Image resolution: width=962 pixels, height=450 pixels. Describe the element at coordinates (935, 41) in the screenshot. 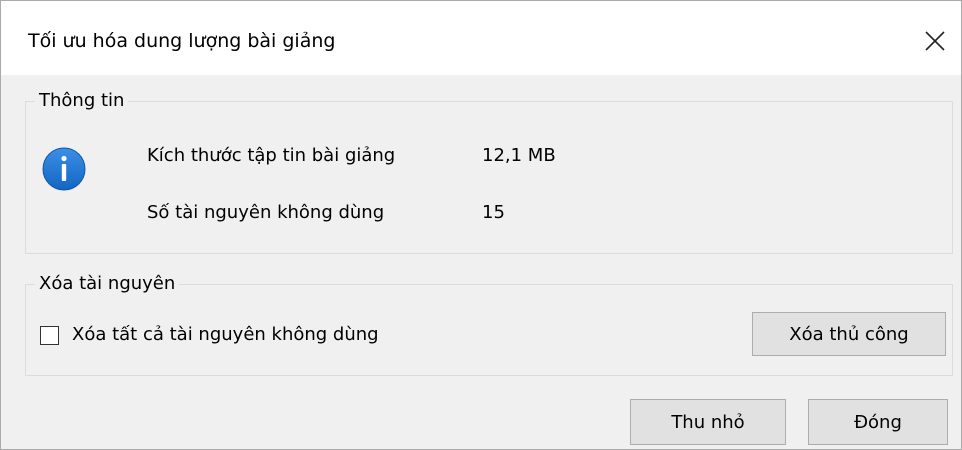

I see `close-icon` at that location.